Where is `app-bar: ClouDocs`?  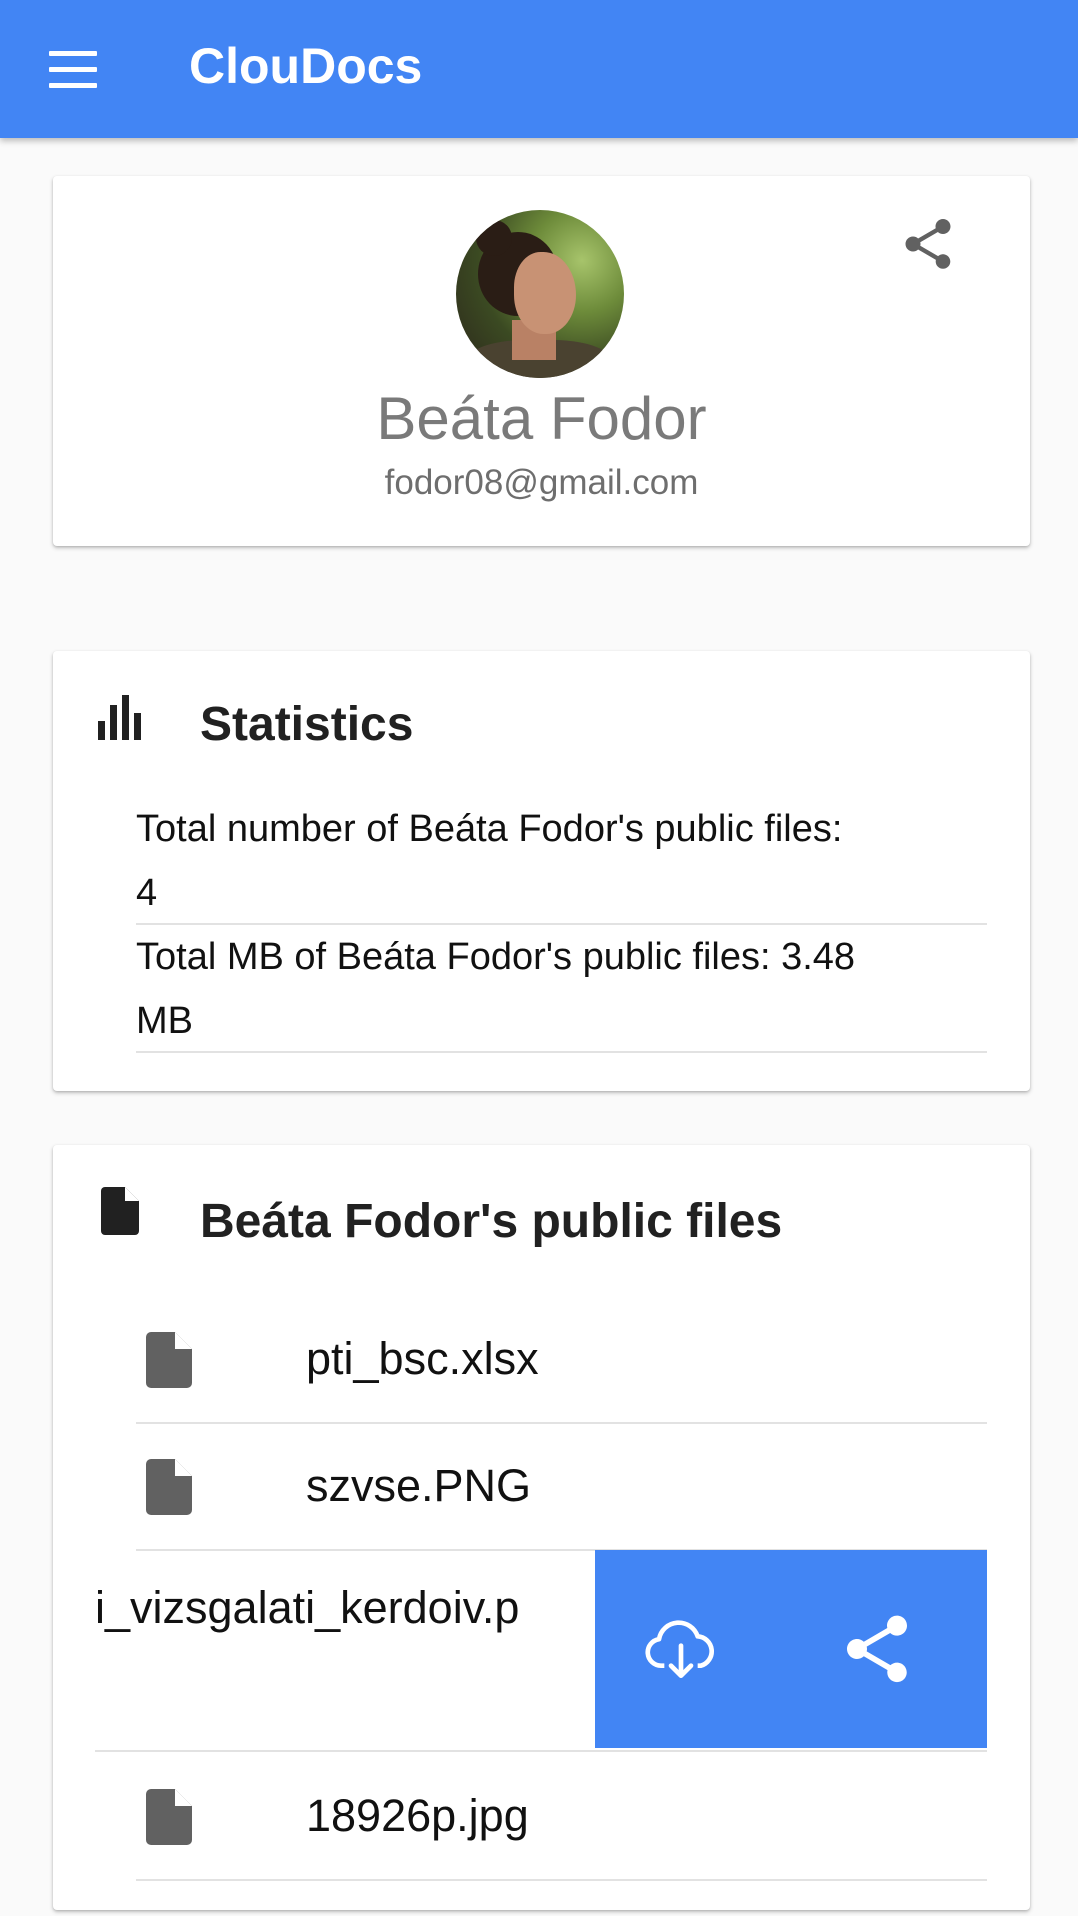 app-bar: ClouDocs is located at coordinates (539, 69).